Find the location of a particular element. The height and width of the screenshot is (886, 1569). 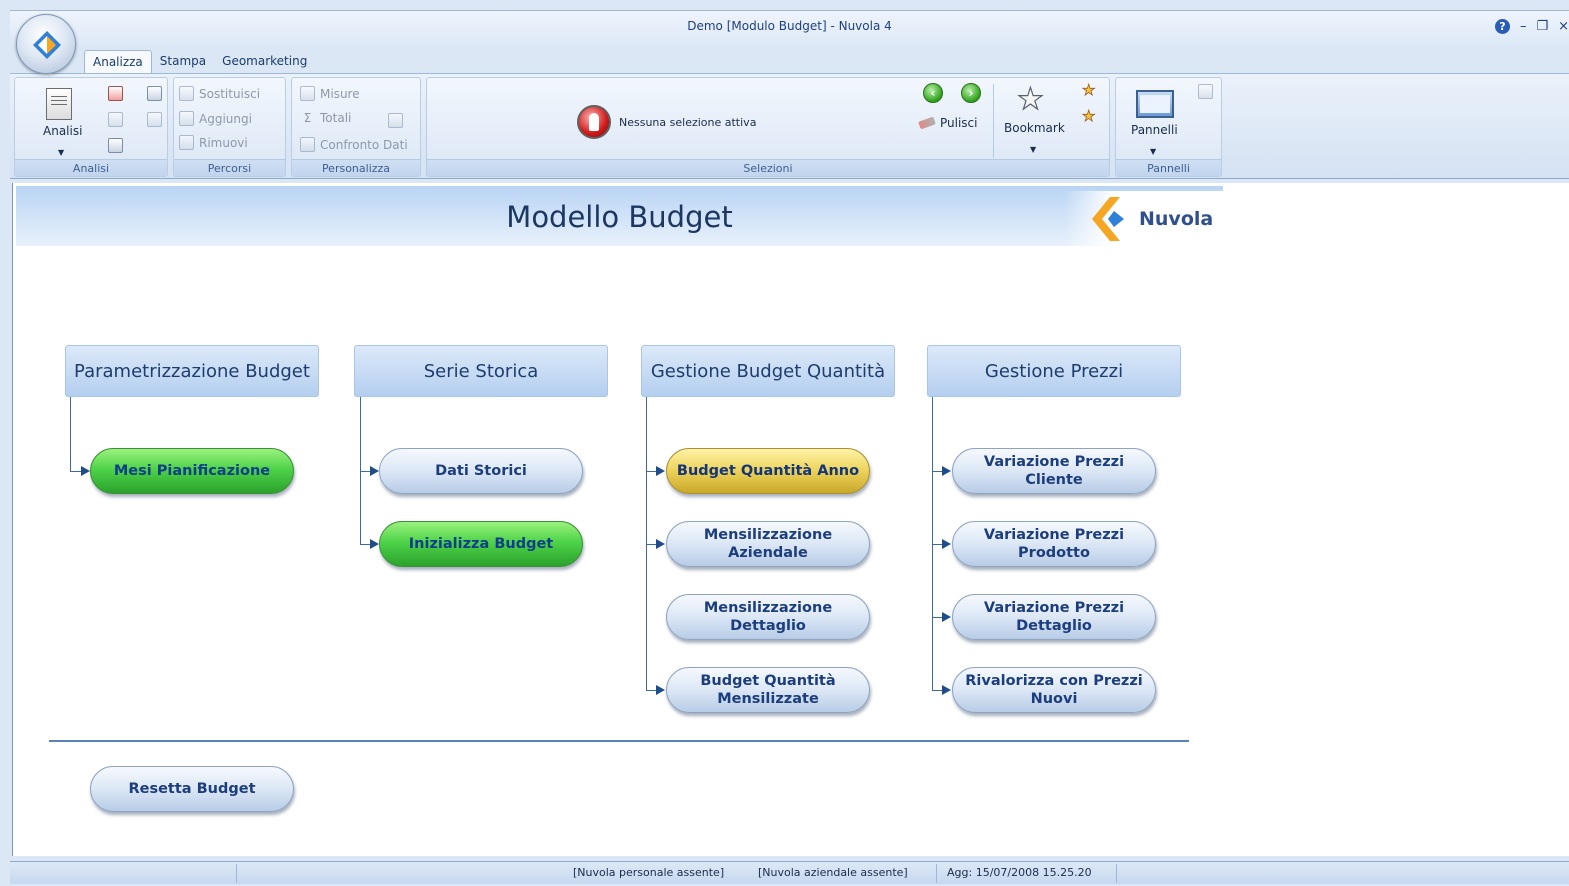

sostituisci-label: Sostituisci is located at coordinates (230, 93).